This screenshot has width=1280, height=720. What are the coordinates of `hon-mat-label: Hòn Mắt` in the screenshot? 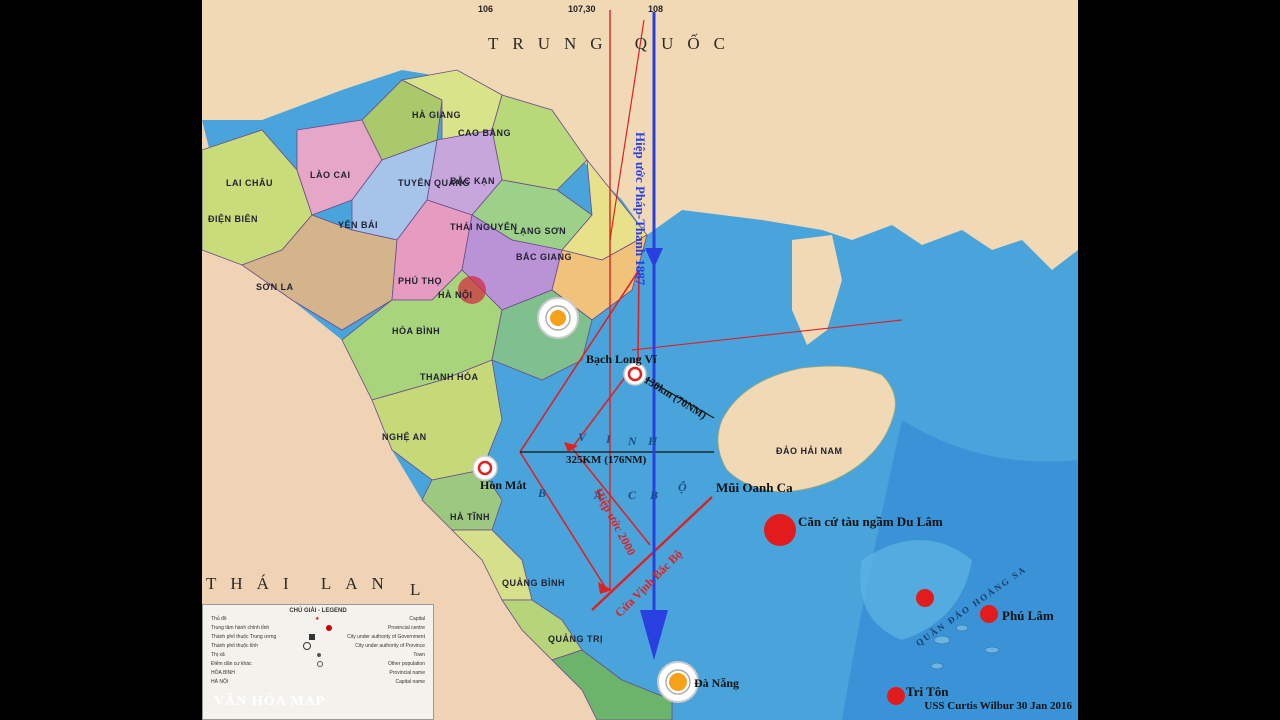 It's located at (503, 485).